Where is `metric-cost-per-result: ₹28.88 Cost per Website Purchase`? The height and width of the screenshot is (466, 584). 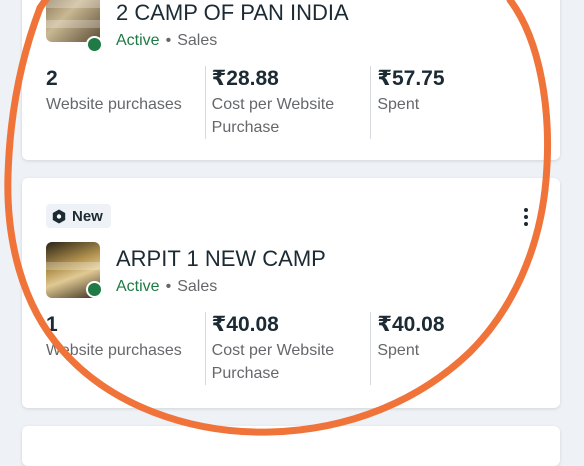
metric-cost-per-result: ₹28.88 Cost per Website Purchase is located at coordinates (287, 102).